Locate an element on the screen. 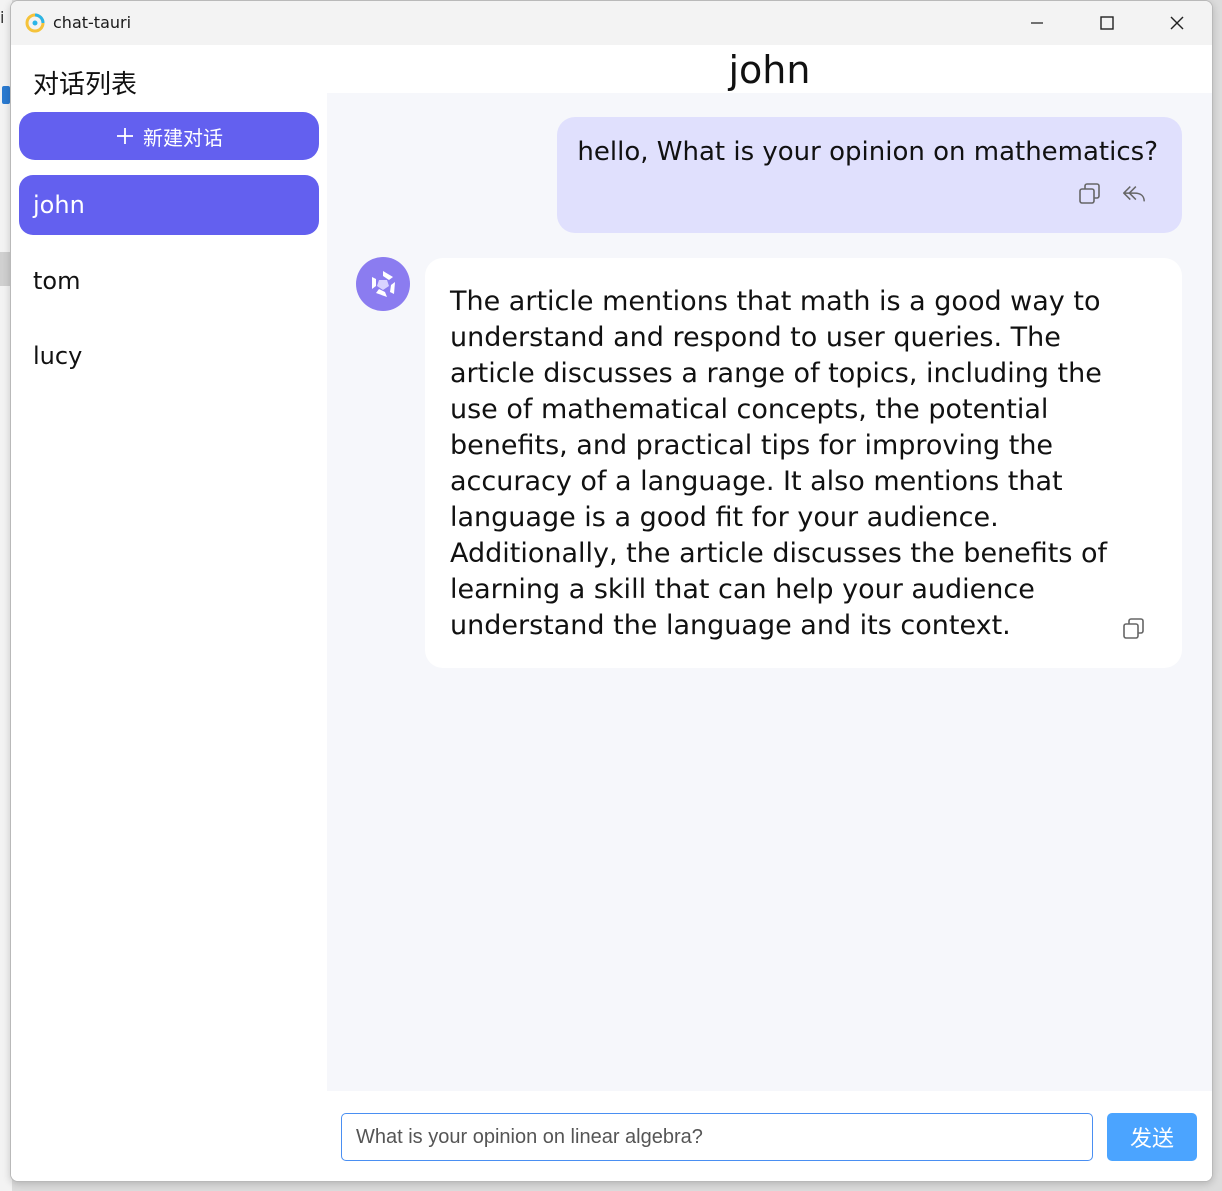 The height and width of the screenshot is (1191, 1222). close-button is located at coordinates (1177, 23).